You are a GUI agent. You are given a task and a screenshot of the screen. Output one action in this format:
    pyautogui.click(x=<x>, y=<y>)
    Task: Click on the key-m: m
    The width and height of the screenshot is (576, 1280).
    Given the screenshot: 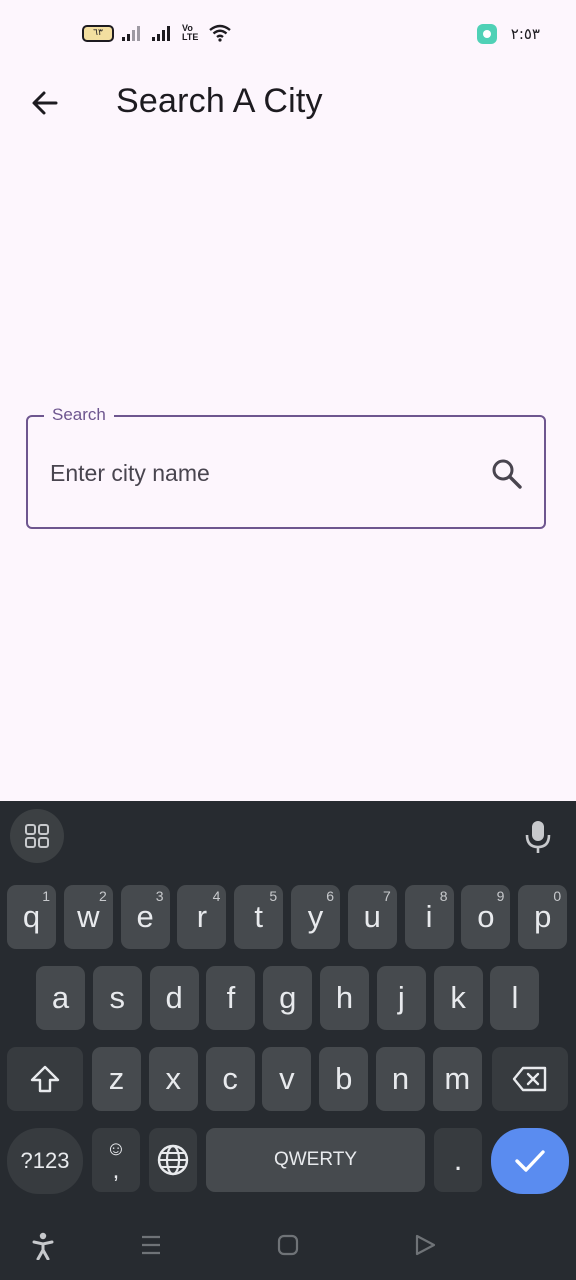 What is the action you would take?
    pyautogui.click(x=457, y=1079)
    